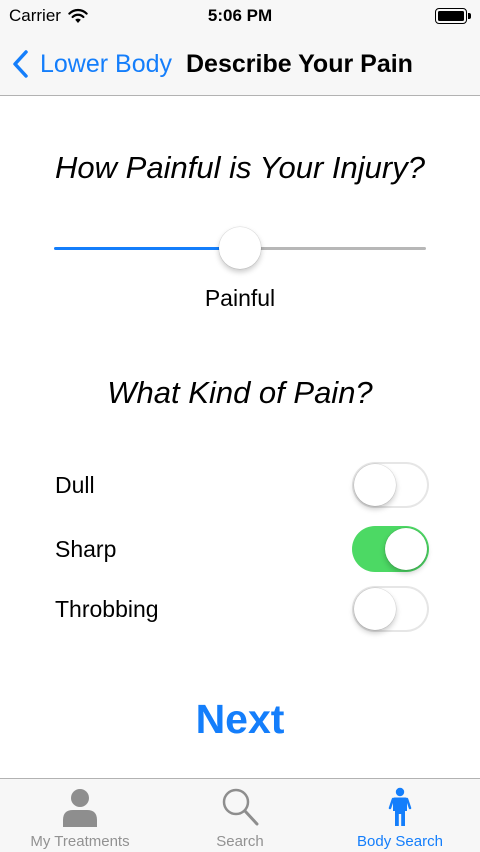 The image size is (480, 852). I want to click on tab-label: Body Search, so click(400, 841).